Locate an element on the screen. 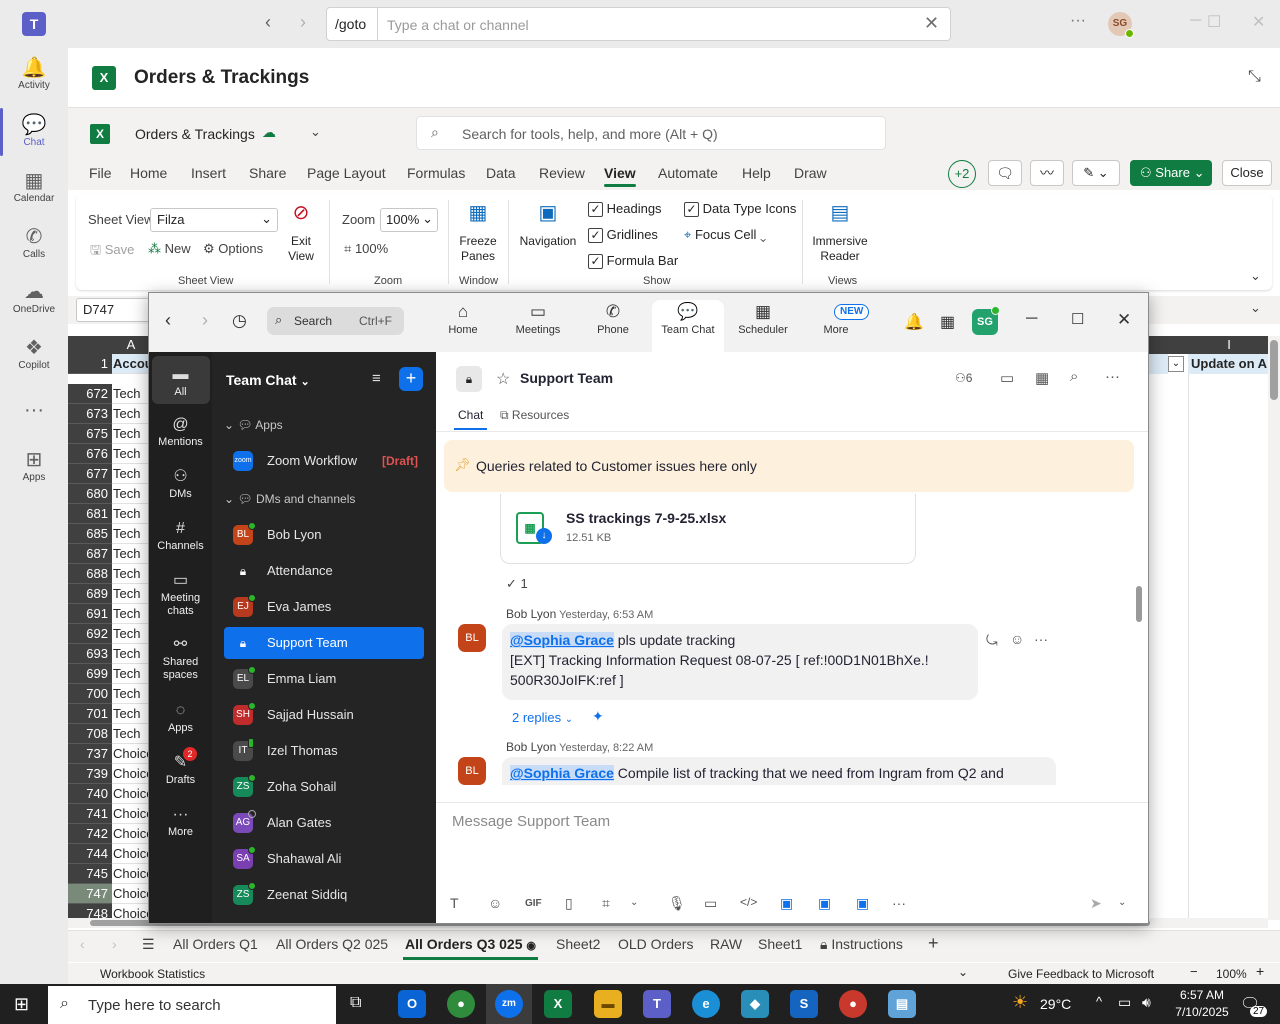 The height and width of the screenshot is (1024, 1280). zoom-search-box: ⌕ Search Ctrl+F is located at coordinates (335, 321).